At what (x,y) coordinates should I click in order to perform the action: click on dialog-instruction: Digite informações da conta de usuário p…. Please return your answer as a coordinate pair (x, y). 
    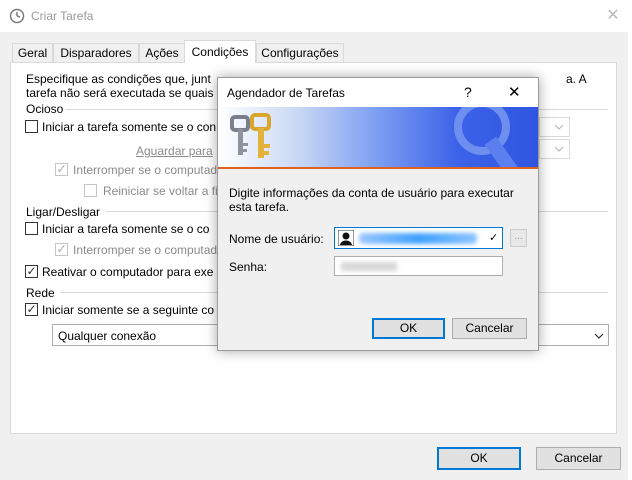
    Looking at the image, I should click on (371, 200).